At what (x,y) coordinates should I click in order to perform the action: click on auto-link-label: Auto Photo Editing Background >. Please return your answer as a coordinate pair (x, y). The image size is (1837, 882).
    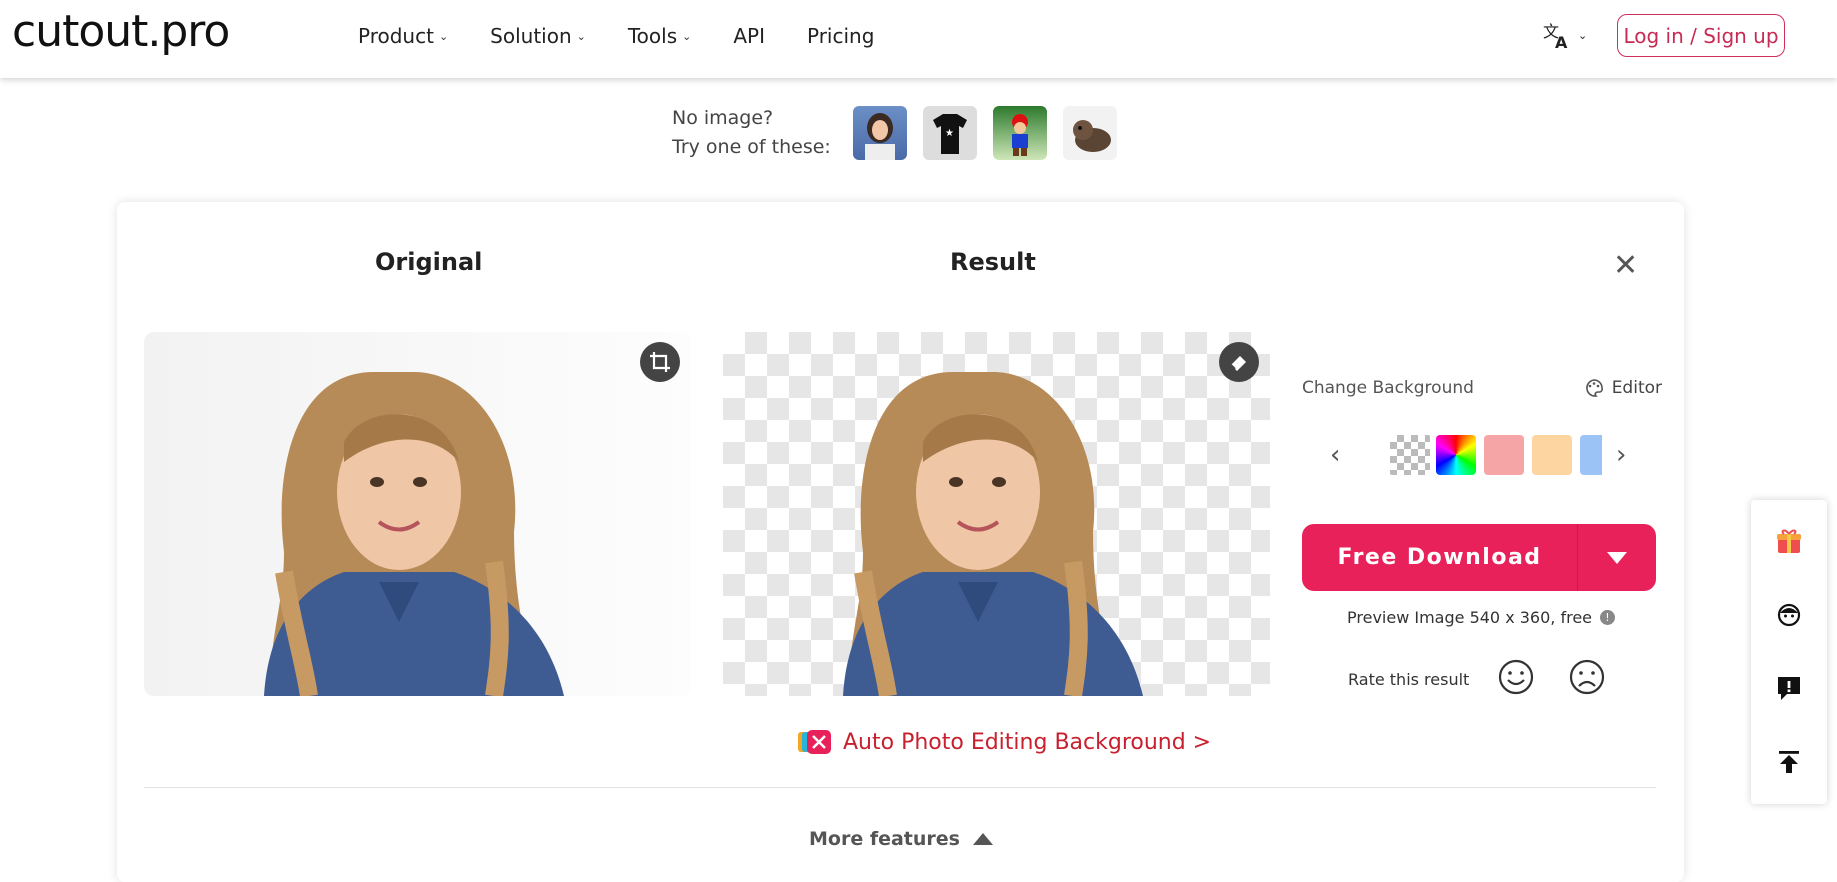
    Looking at the image, I should click on (1027, 742).